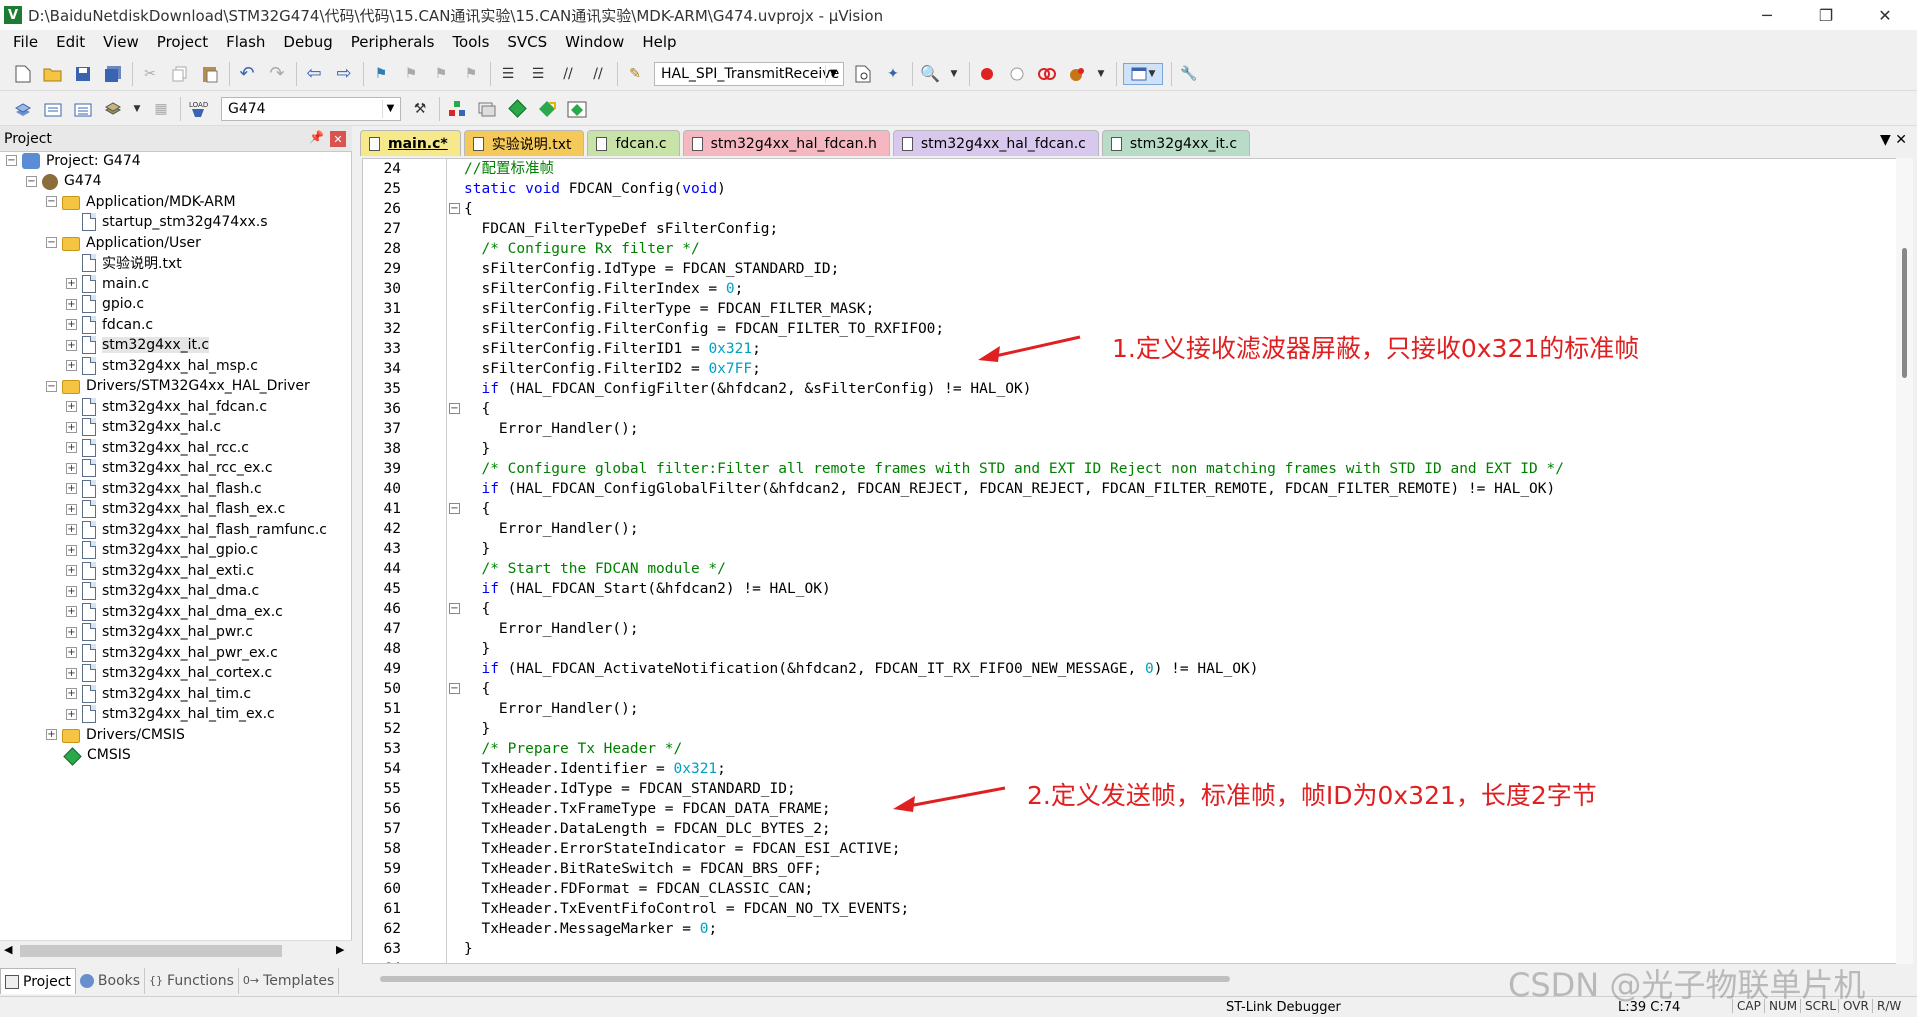 This screenshot has height=1017, width=1917. What do you see at coordinates (568, 74) in the screenshot?
I see `comment-icon: //` at bounding box center [568, 74].